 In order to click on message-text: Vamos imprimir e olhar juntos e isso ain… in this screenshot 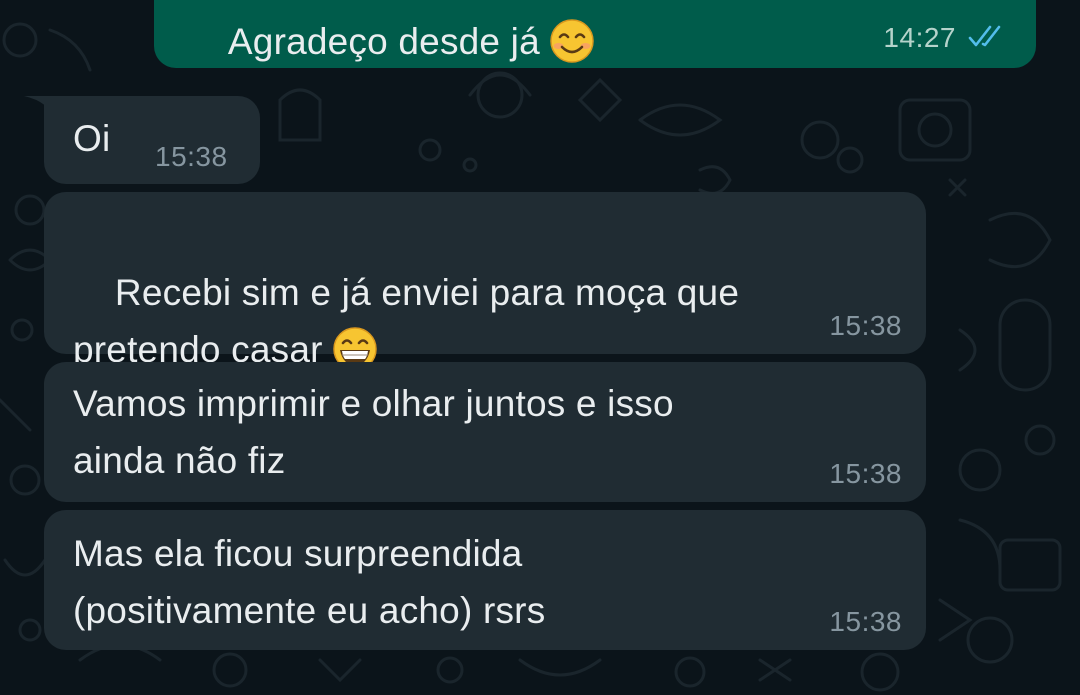, I will do `click(373, 432)`.